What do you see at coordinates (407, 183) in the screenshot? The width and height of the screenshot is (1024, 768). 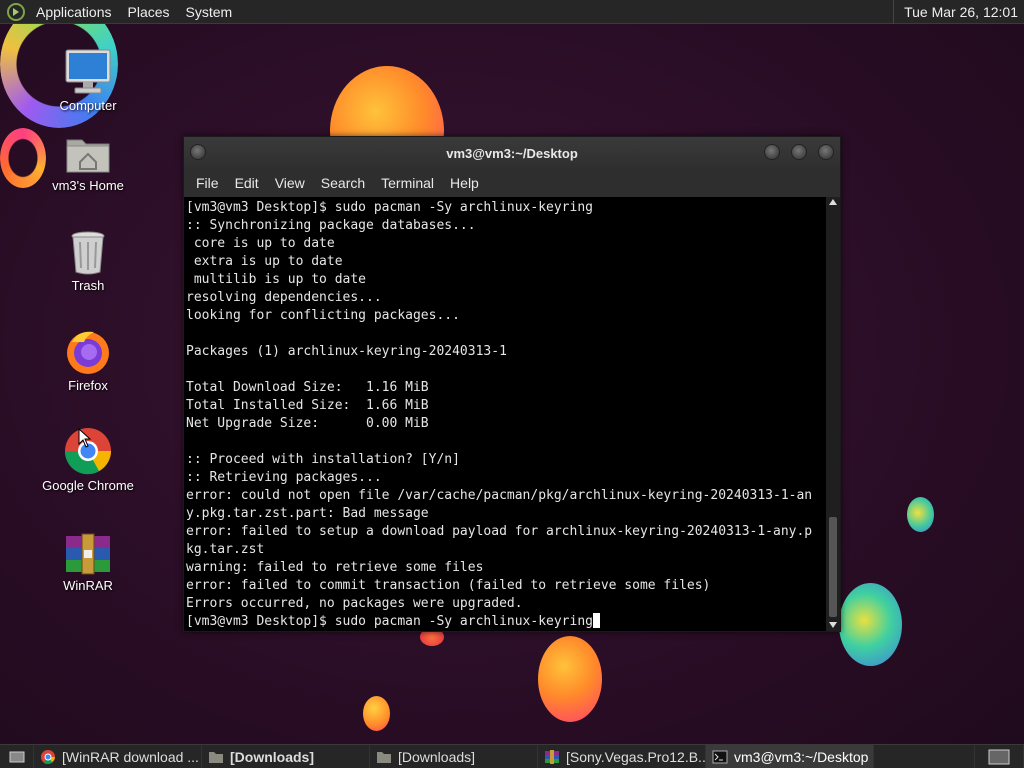 I see `menu-terminal: Terminal` at bounding box center [407, 183].